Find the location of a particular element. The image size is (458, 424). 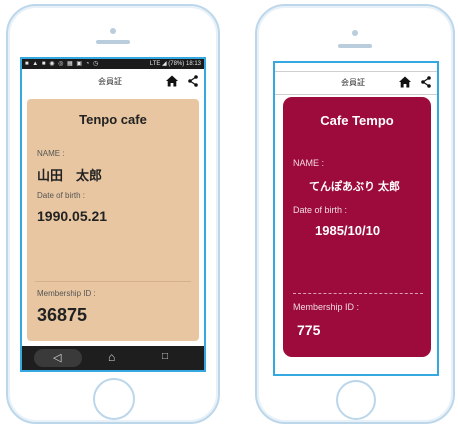

android-nav-bar: ◁ ⌂ □ is located at coordinates (113, 358).